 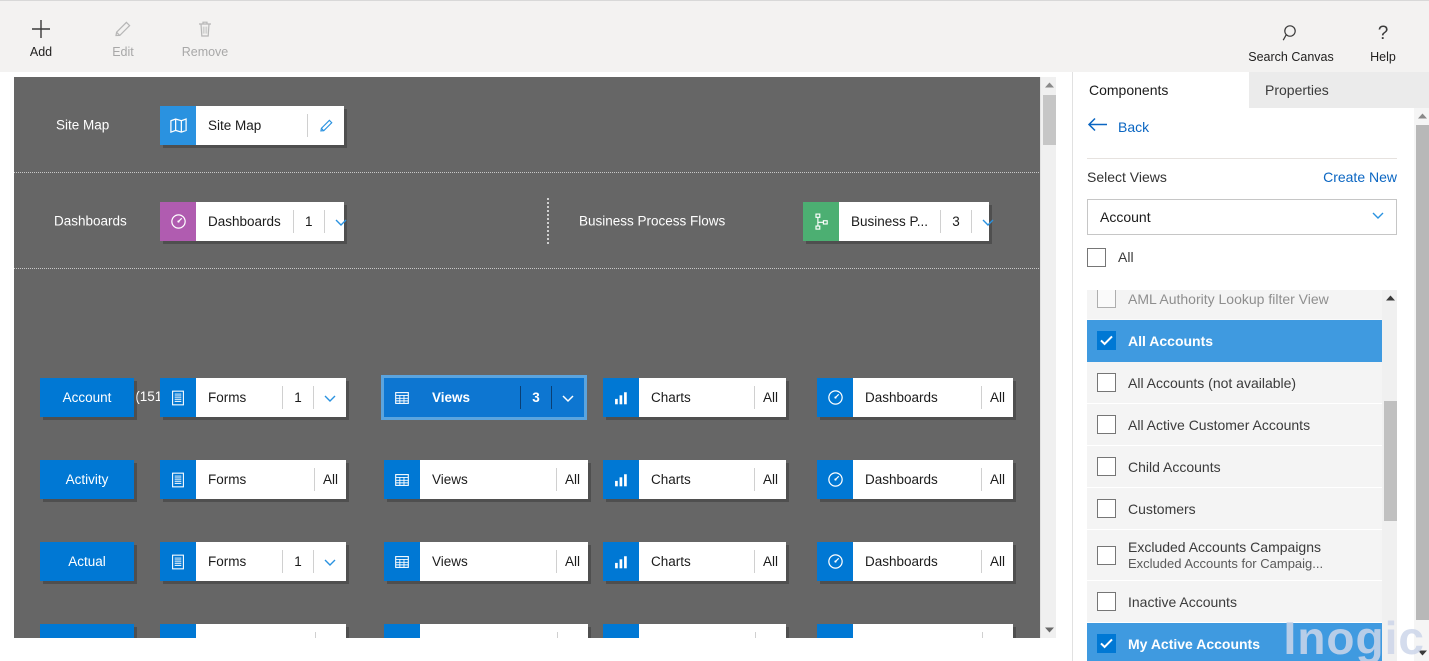 I want to click on dashboards-tile: Dashboards 1, so click(x=253, y=221).